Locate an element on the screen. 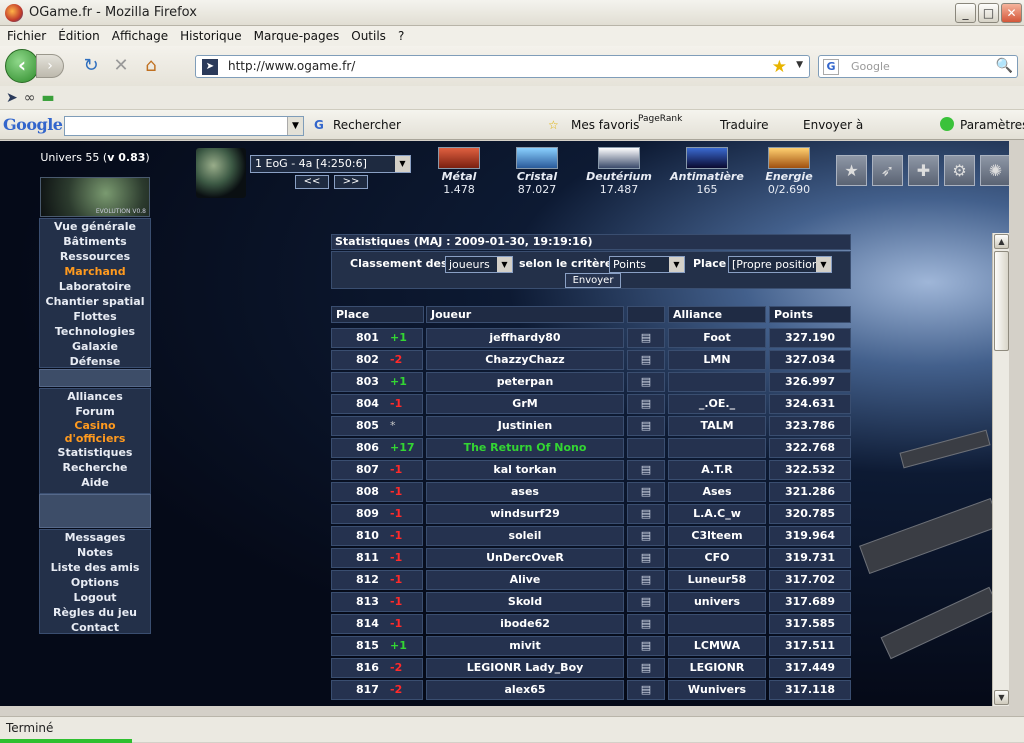  player-name: kal torkan is located at coordinates (525, 470).